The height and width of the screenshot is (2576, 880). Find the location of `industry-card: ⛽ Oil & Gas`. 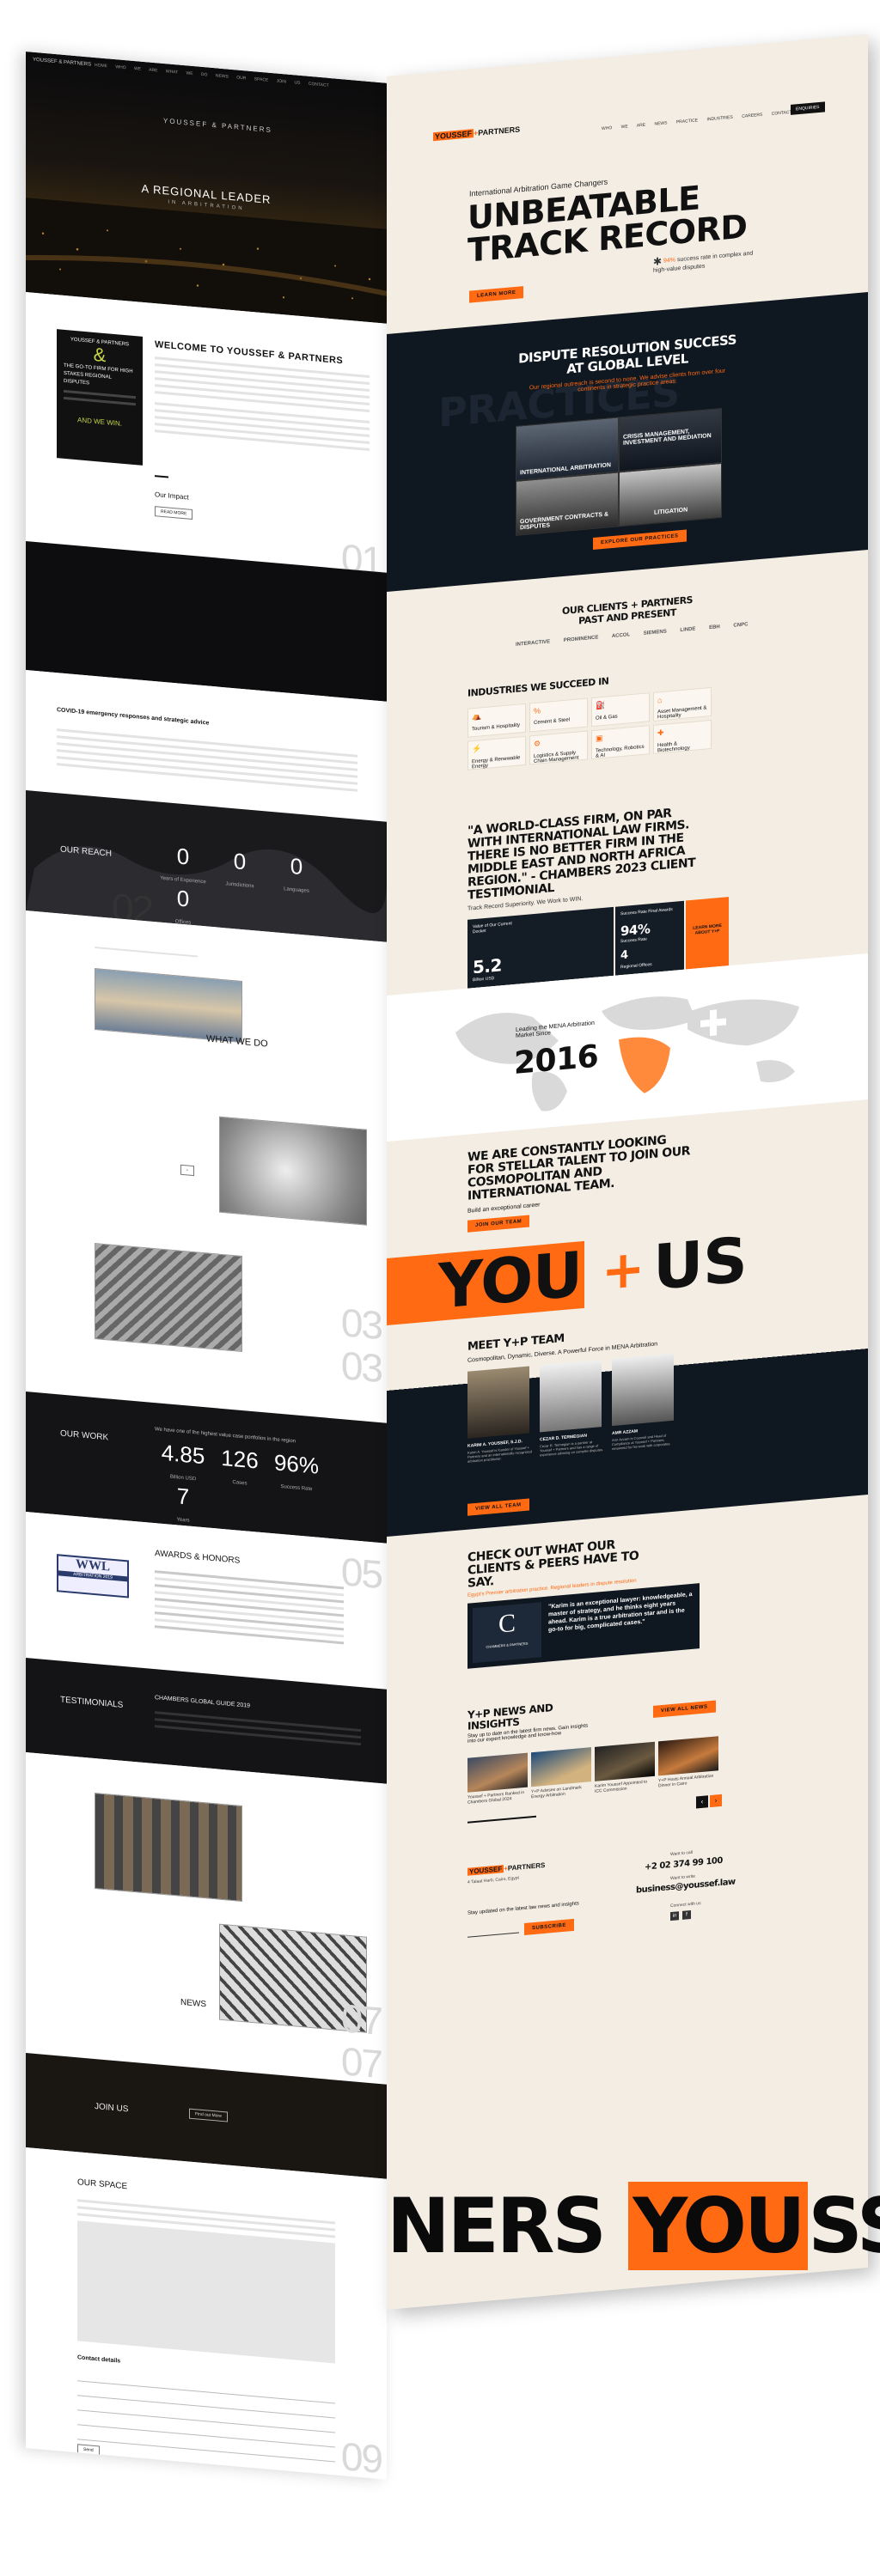

industry-card: ⛽ Oil & Gas is located at coordinates (620, 710).